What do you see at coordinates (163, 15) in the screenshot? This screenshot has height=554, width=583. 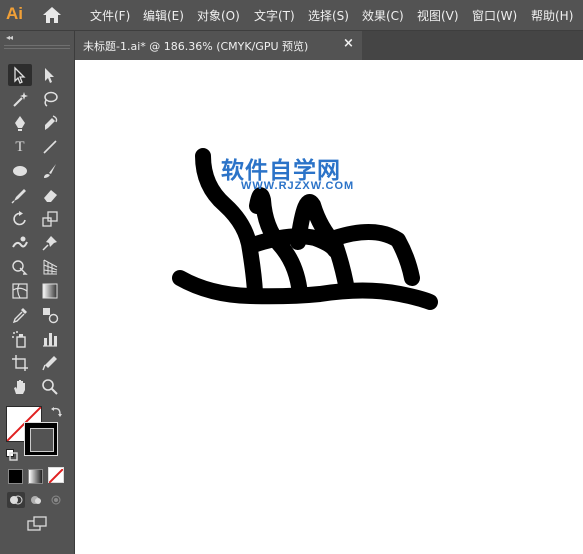 I see `menu-edit: 编辑(E)` at bounding box center [163, 15].